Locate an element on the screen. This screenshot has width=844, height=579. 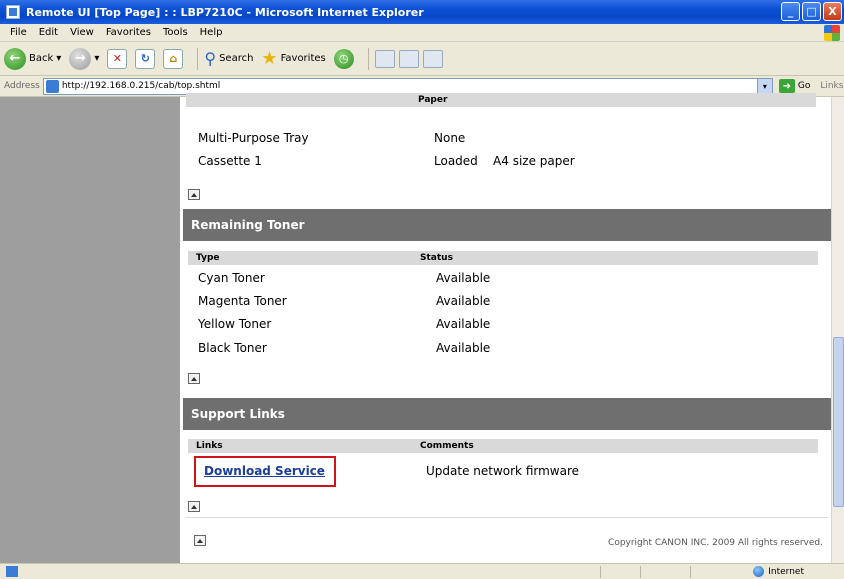
table-row: Cyan Toner Available is located at coordinates (498, 279).